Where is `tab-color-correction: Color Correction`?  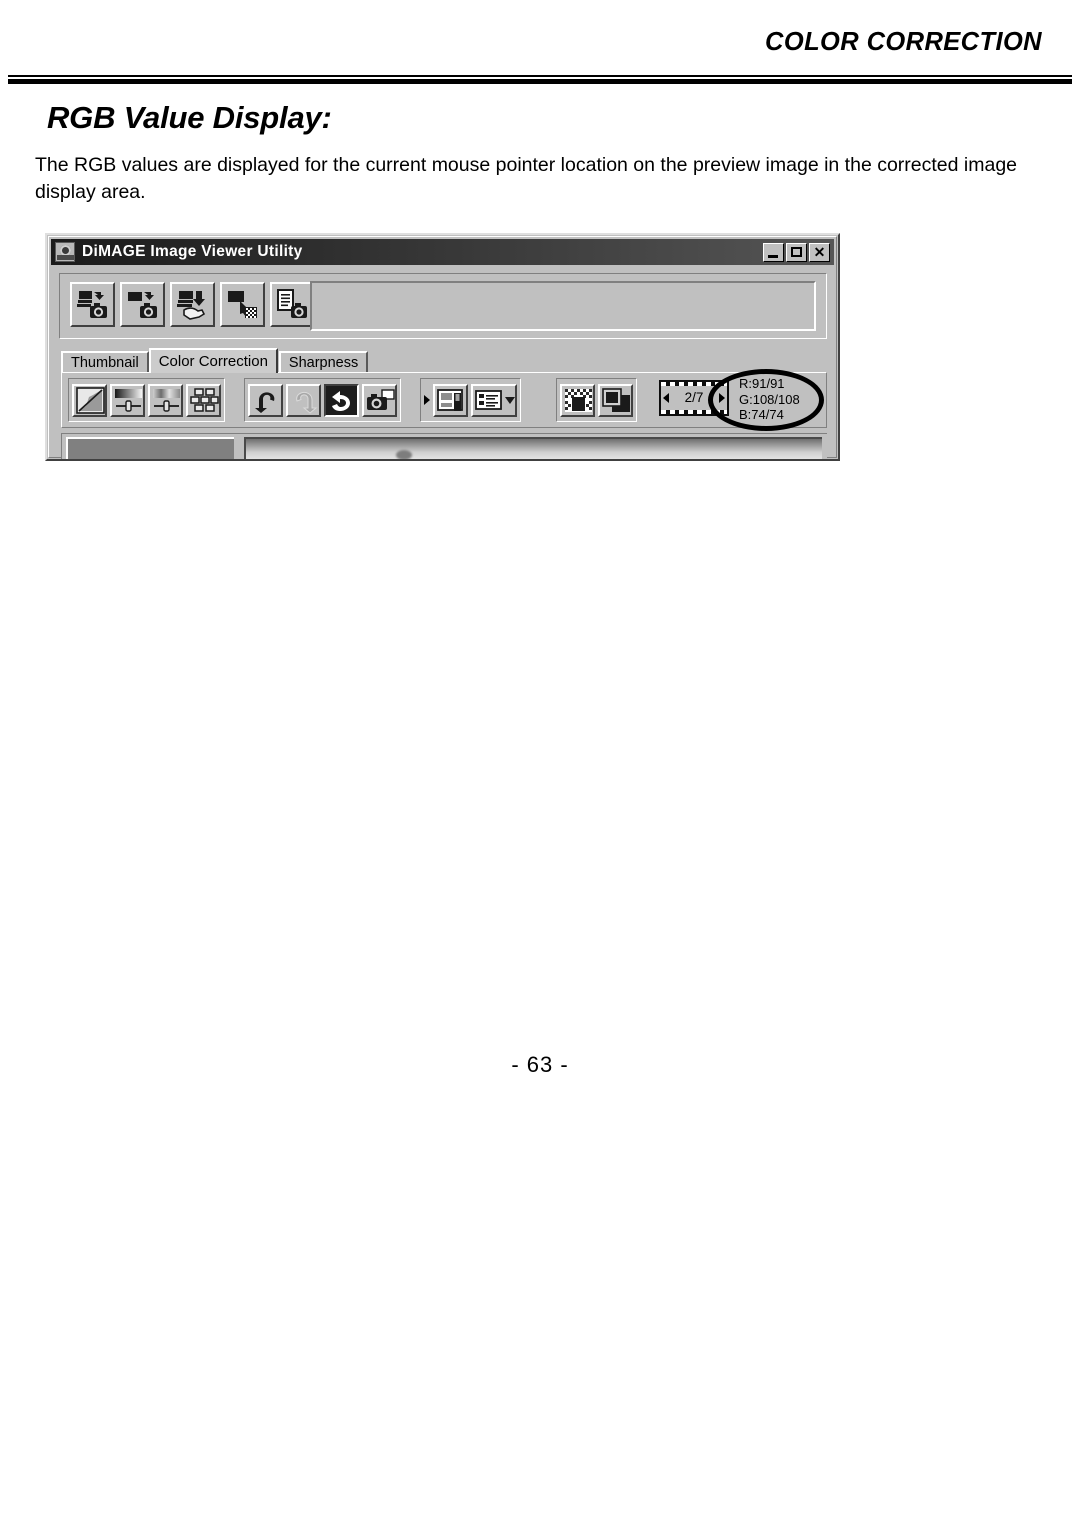 tab-color-correction: Color Correction is located at coordinates (213, 360).